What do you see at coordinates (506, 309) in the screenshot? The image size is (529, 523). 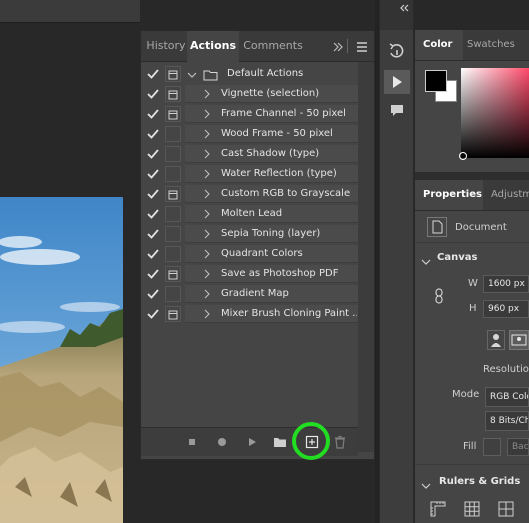 I see `height-field: 960 px` at bounding box center [506, 309].